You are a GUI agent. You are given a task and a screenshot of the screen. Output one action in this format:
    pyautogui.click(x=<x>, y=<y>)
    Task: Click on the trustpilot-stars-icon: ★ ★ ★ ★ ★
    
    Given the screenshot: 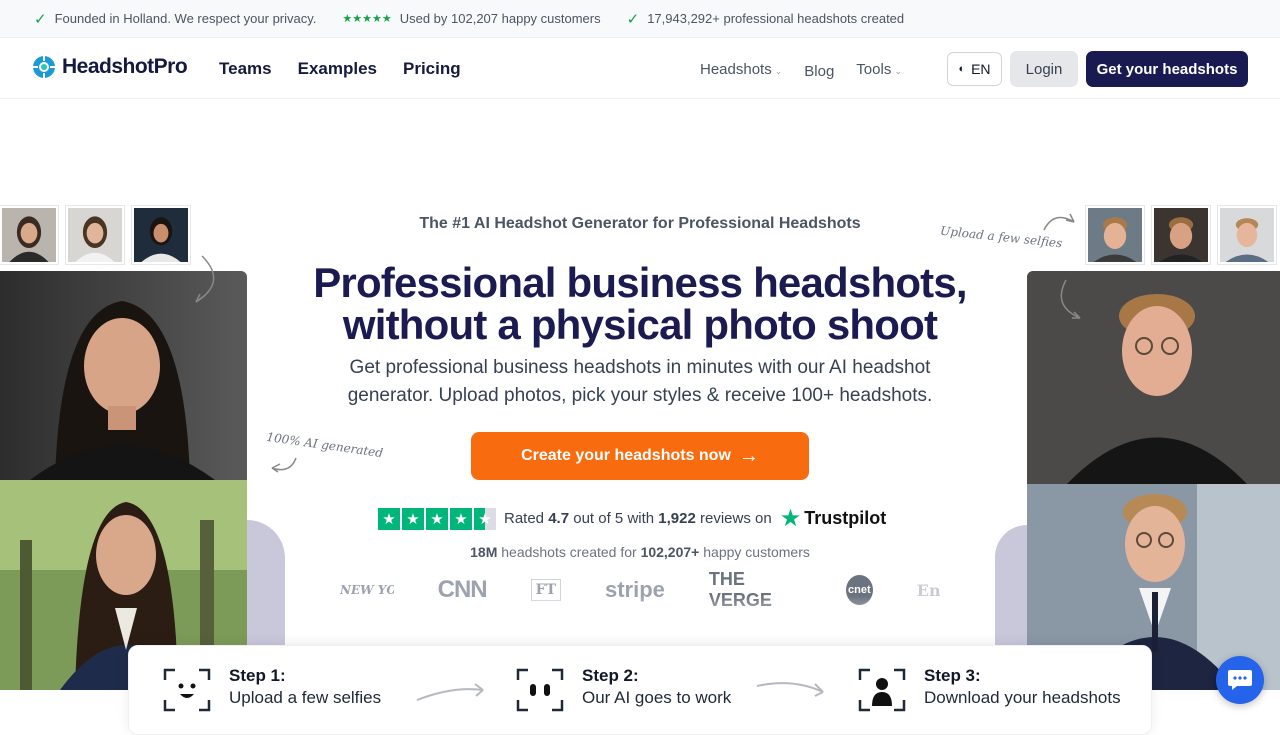 What is the action you would take?
    pyautogui.click(x=437, y=518)
    